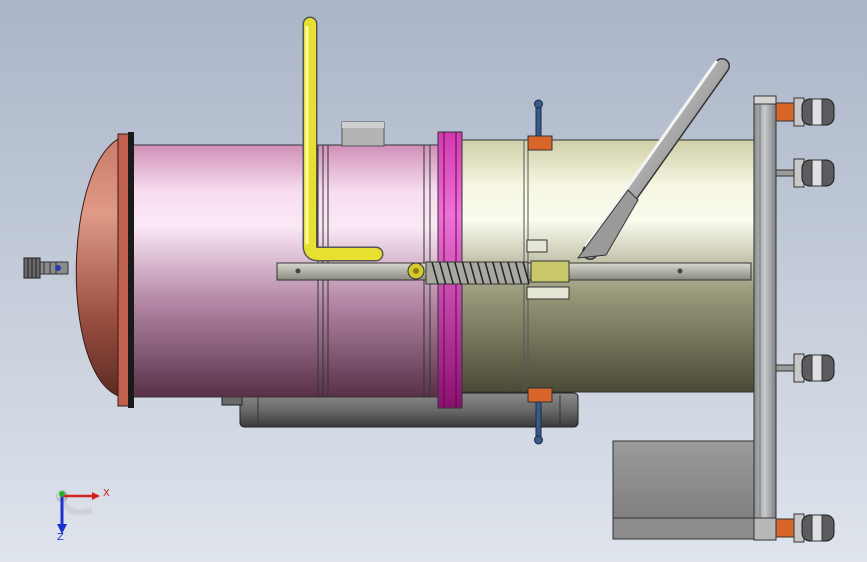 The width and height of the screenshot is (867, 562). Describe the element at coordinates (400, 410) in the screenshot. I see `lower-tank` at that location.